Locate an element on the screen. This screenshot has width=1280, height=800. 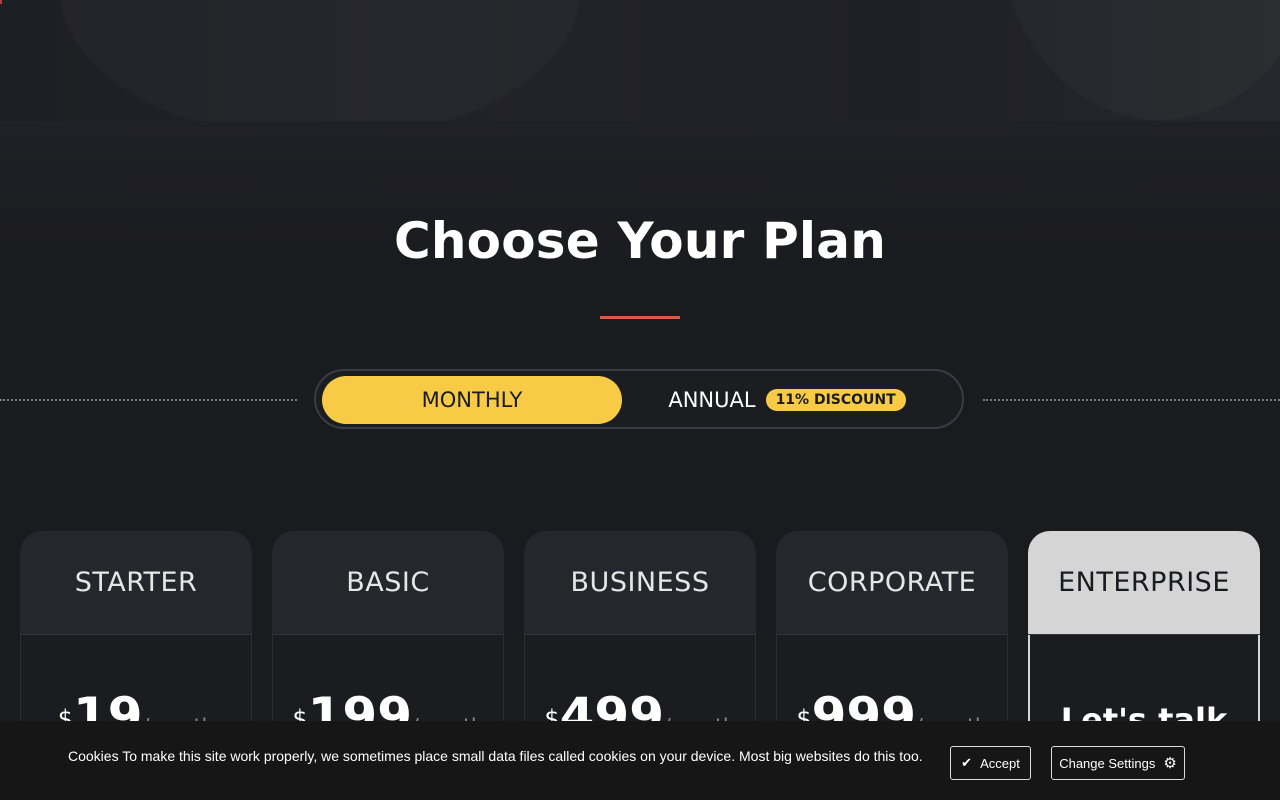
plan-name: BUSINESS is located at coordinates (640, 583).